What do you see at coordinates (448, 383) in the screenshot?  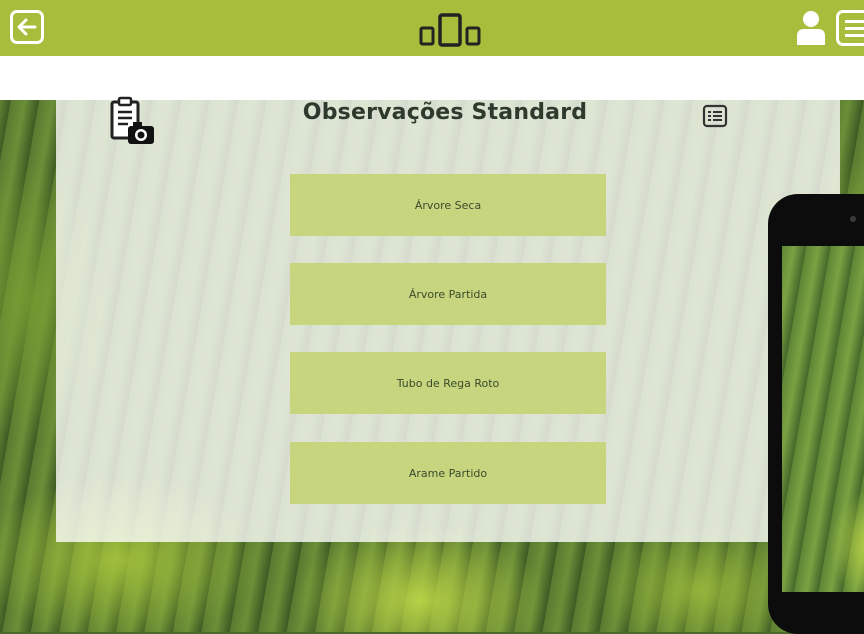 I see `observation-button-tubo-de-rega-roto: Tubo de Rega Roto` at bounding box center [448, 383].